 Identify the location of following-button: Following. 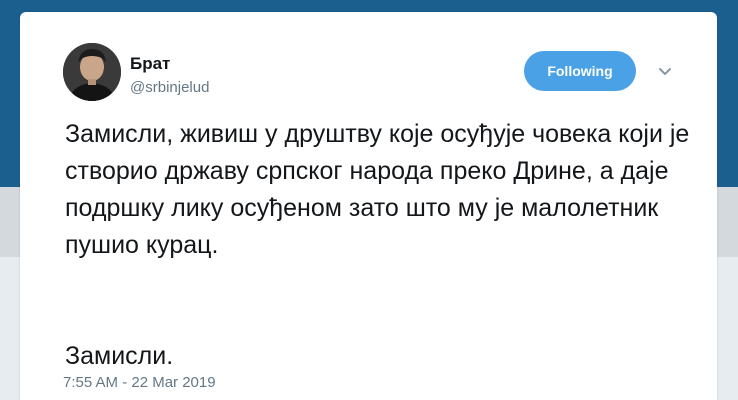
(580, 71).